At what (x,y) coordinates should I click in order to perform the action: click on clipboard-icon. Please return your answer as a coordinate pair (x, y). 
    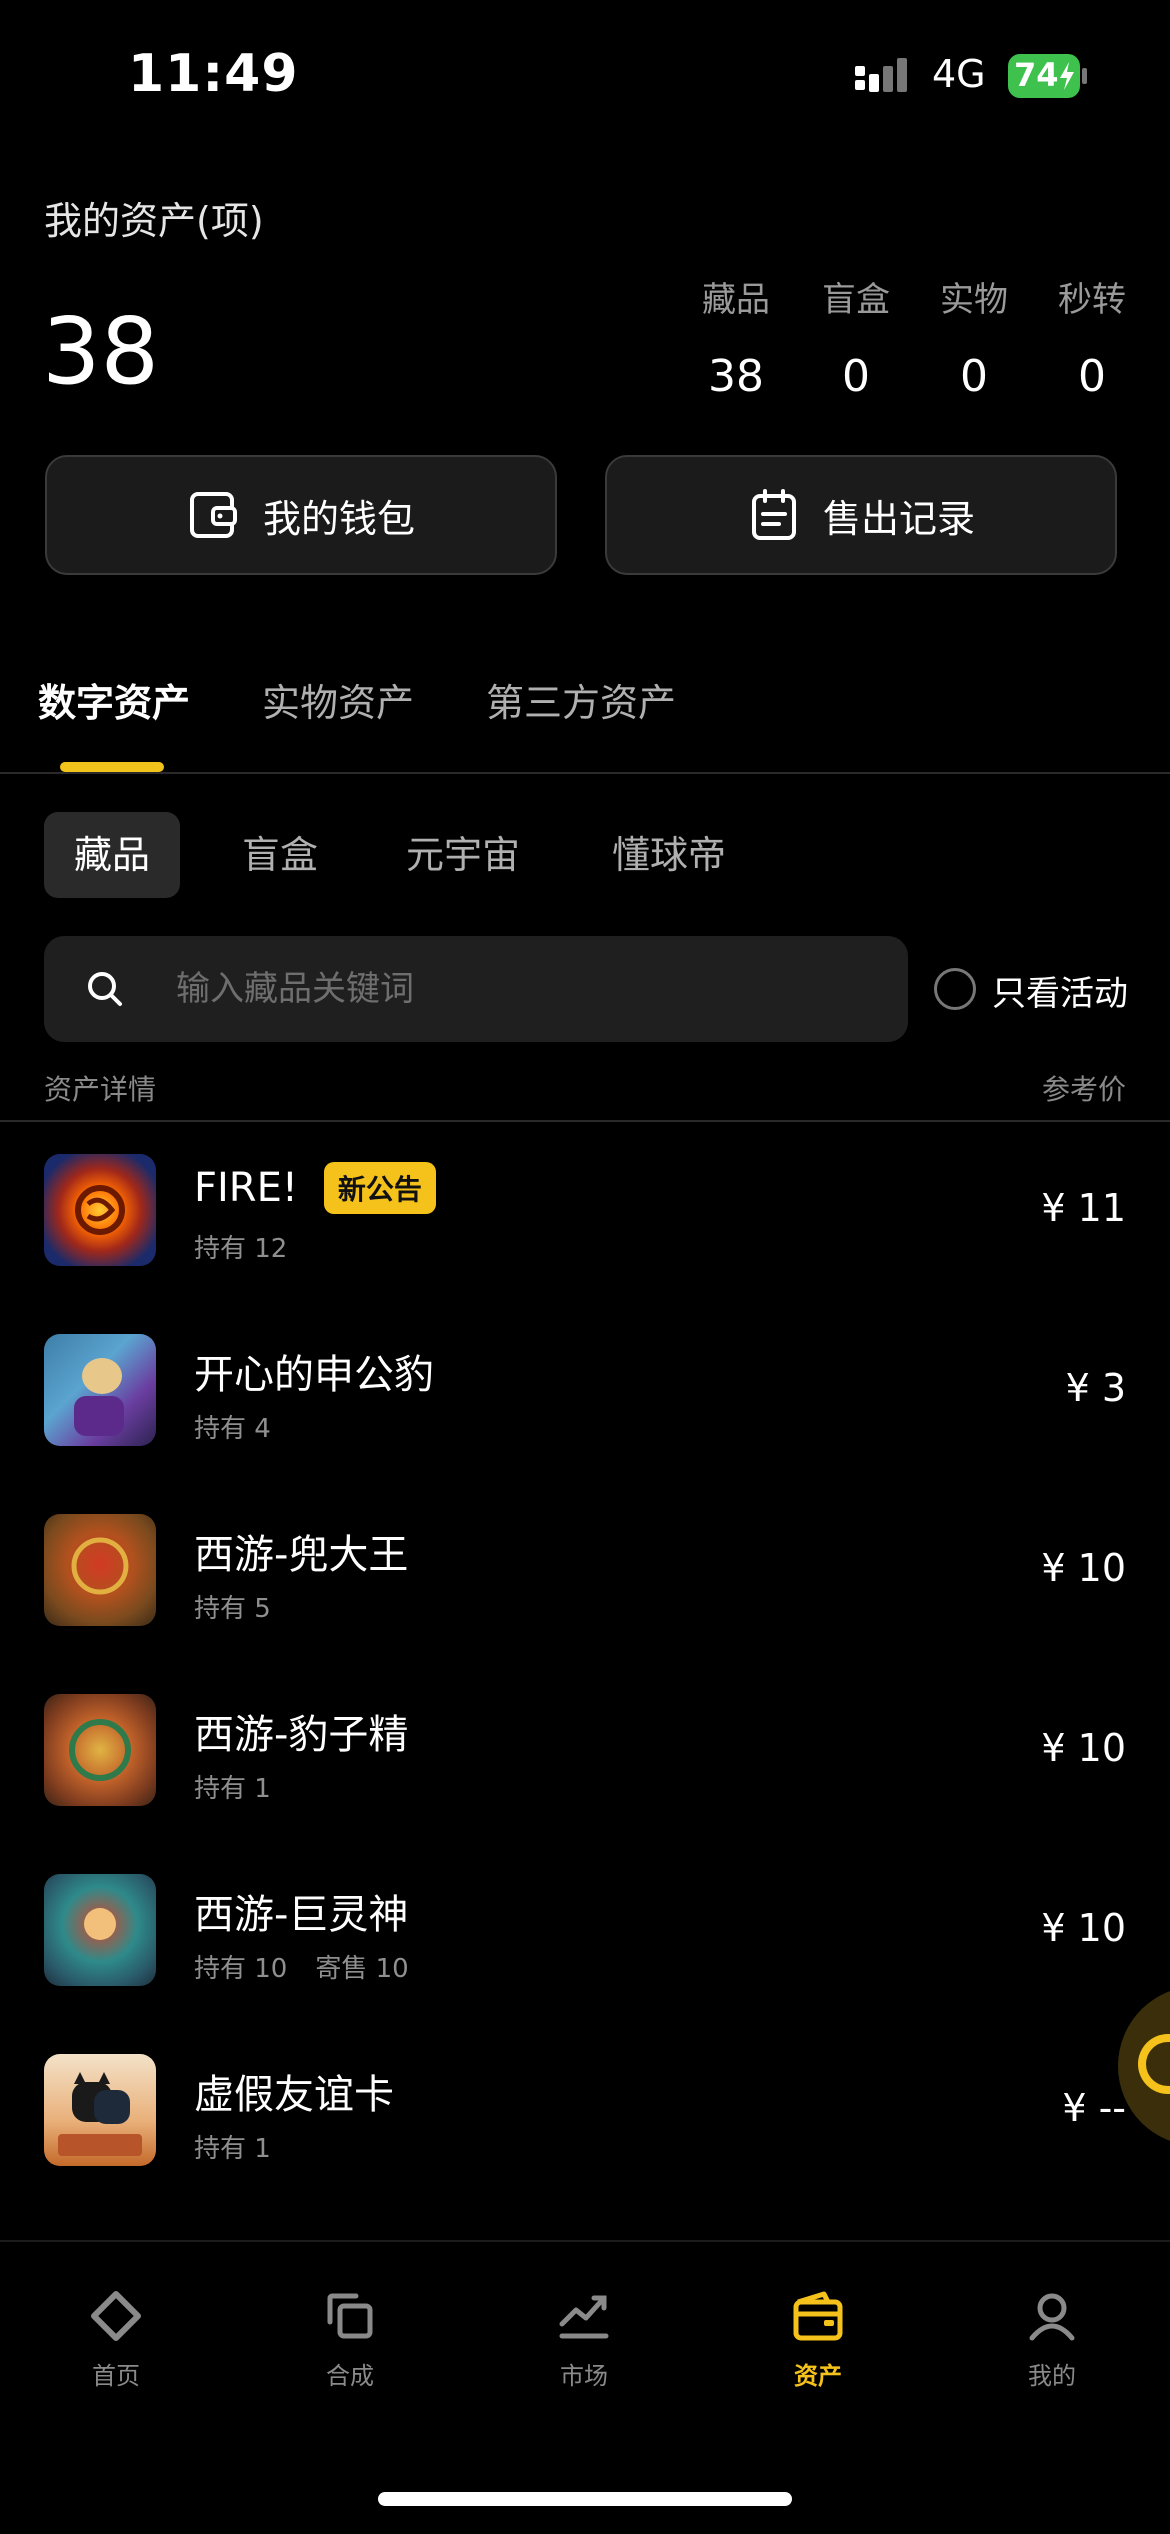
    Looking at the image, I should click on (773, 514).